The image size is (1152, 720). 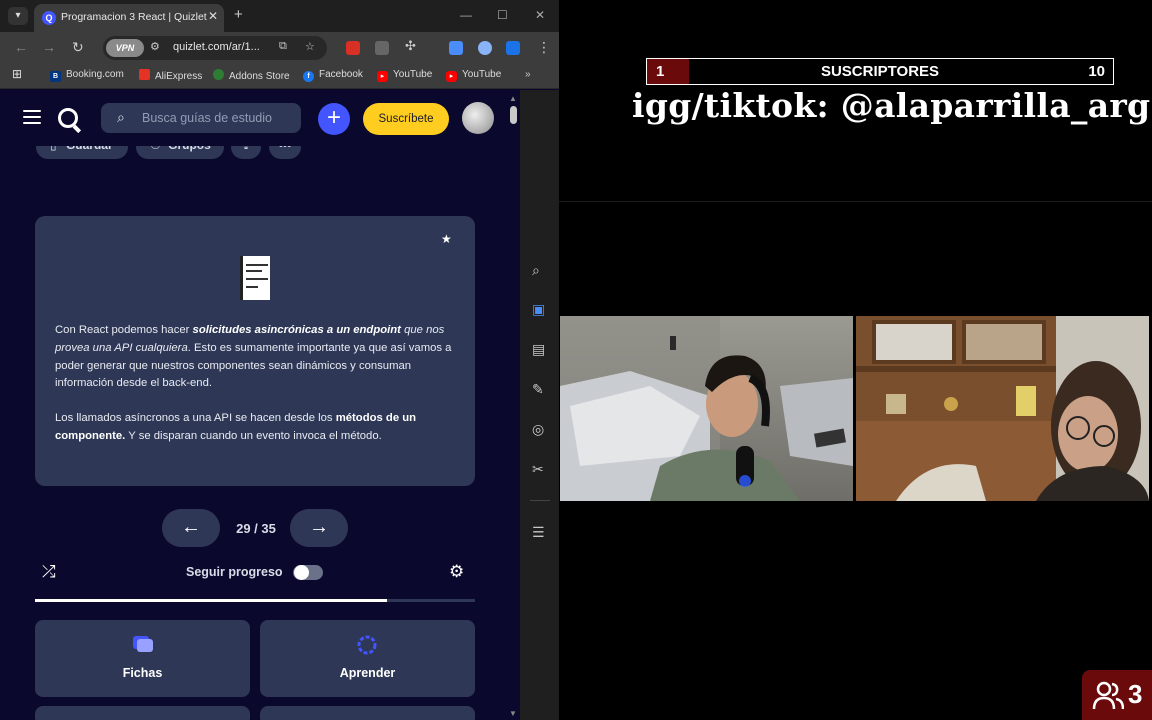 What do you see at coordinates (49, 572) in the screenshot?
I see `shuffle-icon: ⤮` at bounding box center [49, 572].